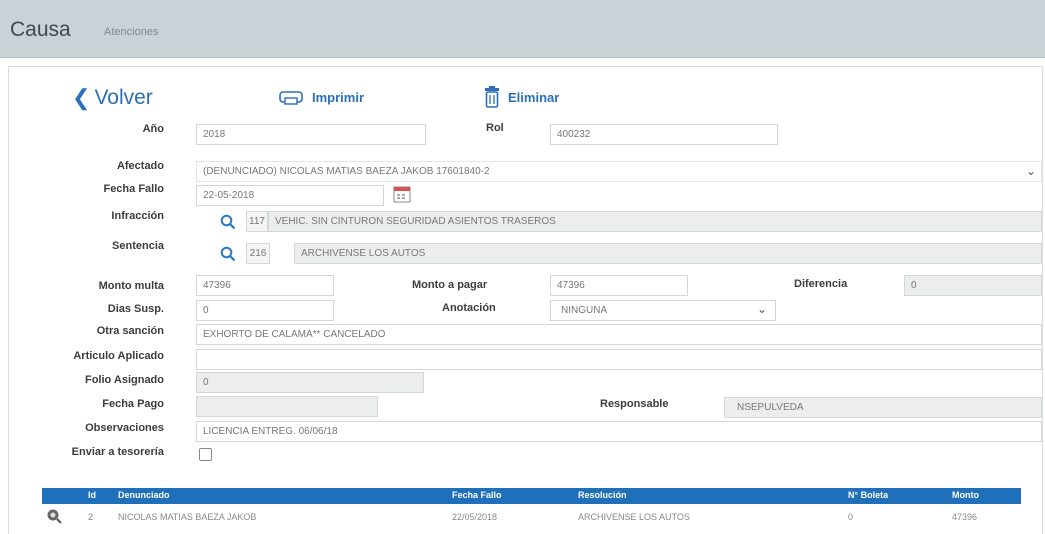 This screenshot has width=1045, height=534. I want to click on sentencia-code: 216, so click(258, 253).